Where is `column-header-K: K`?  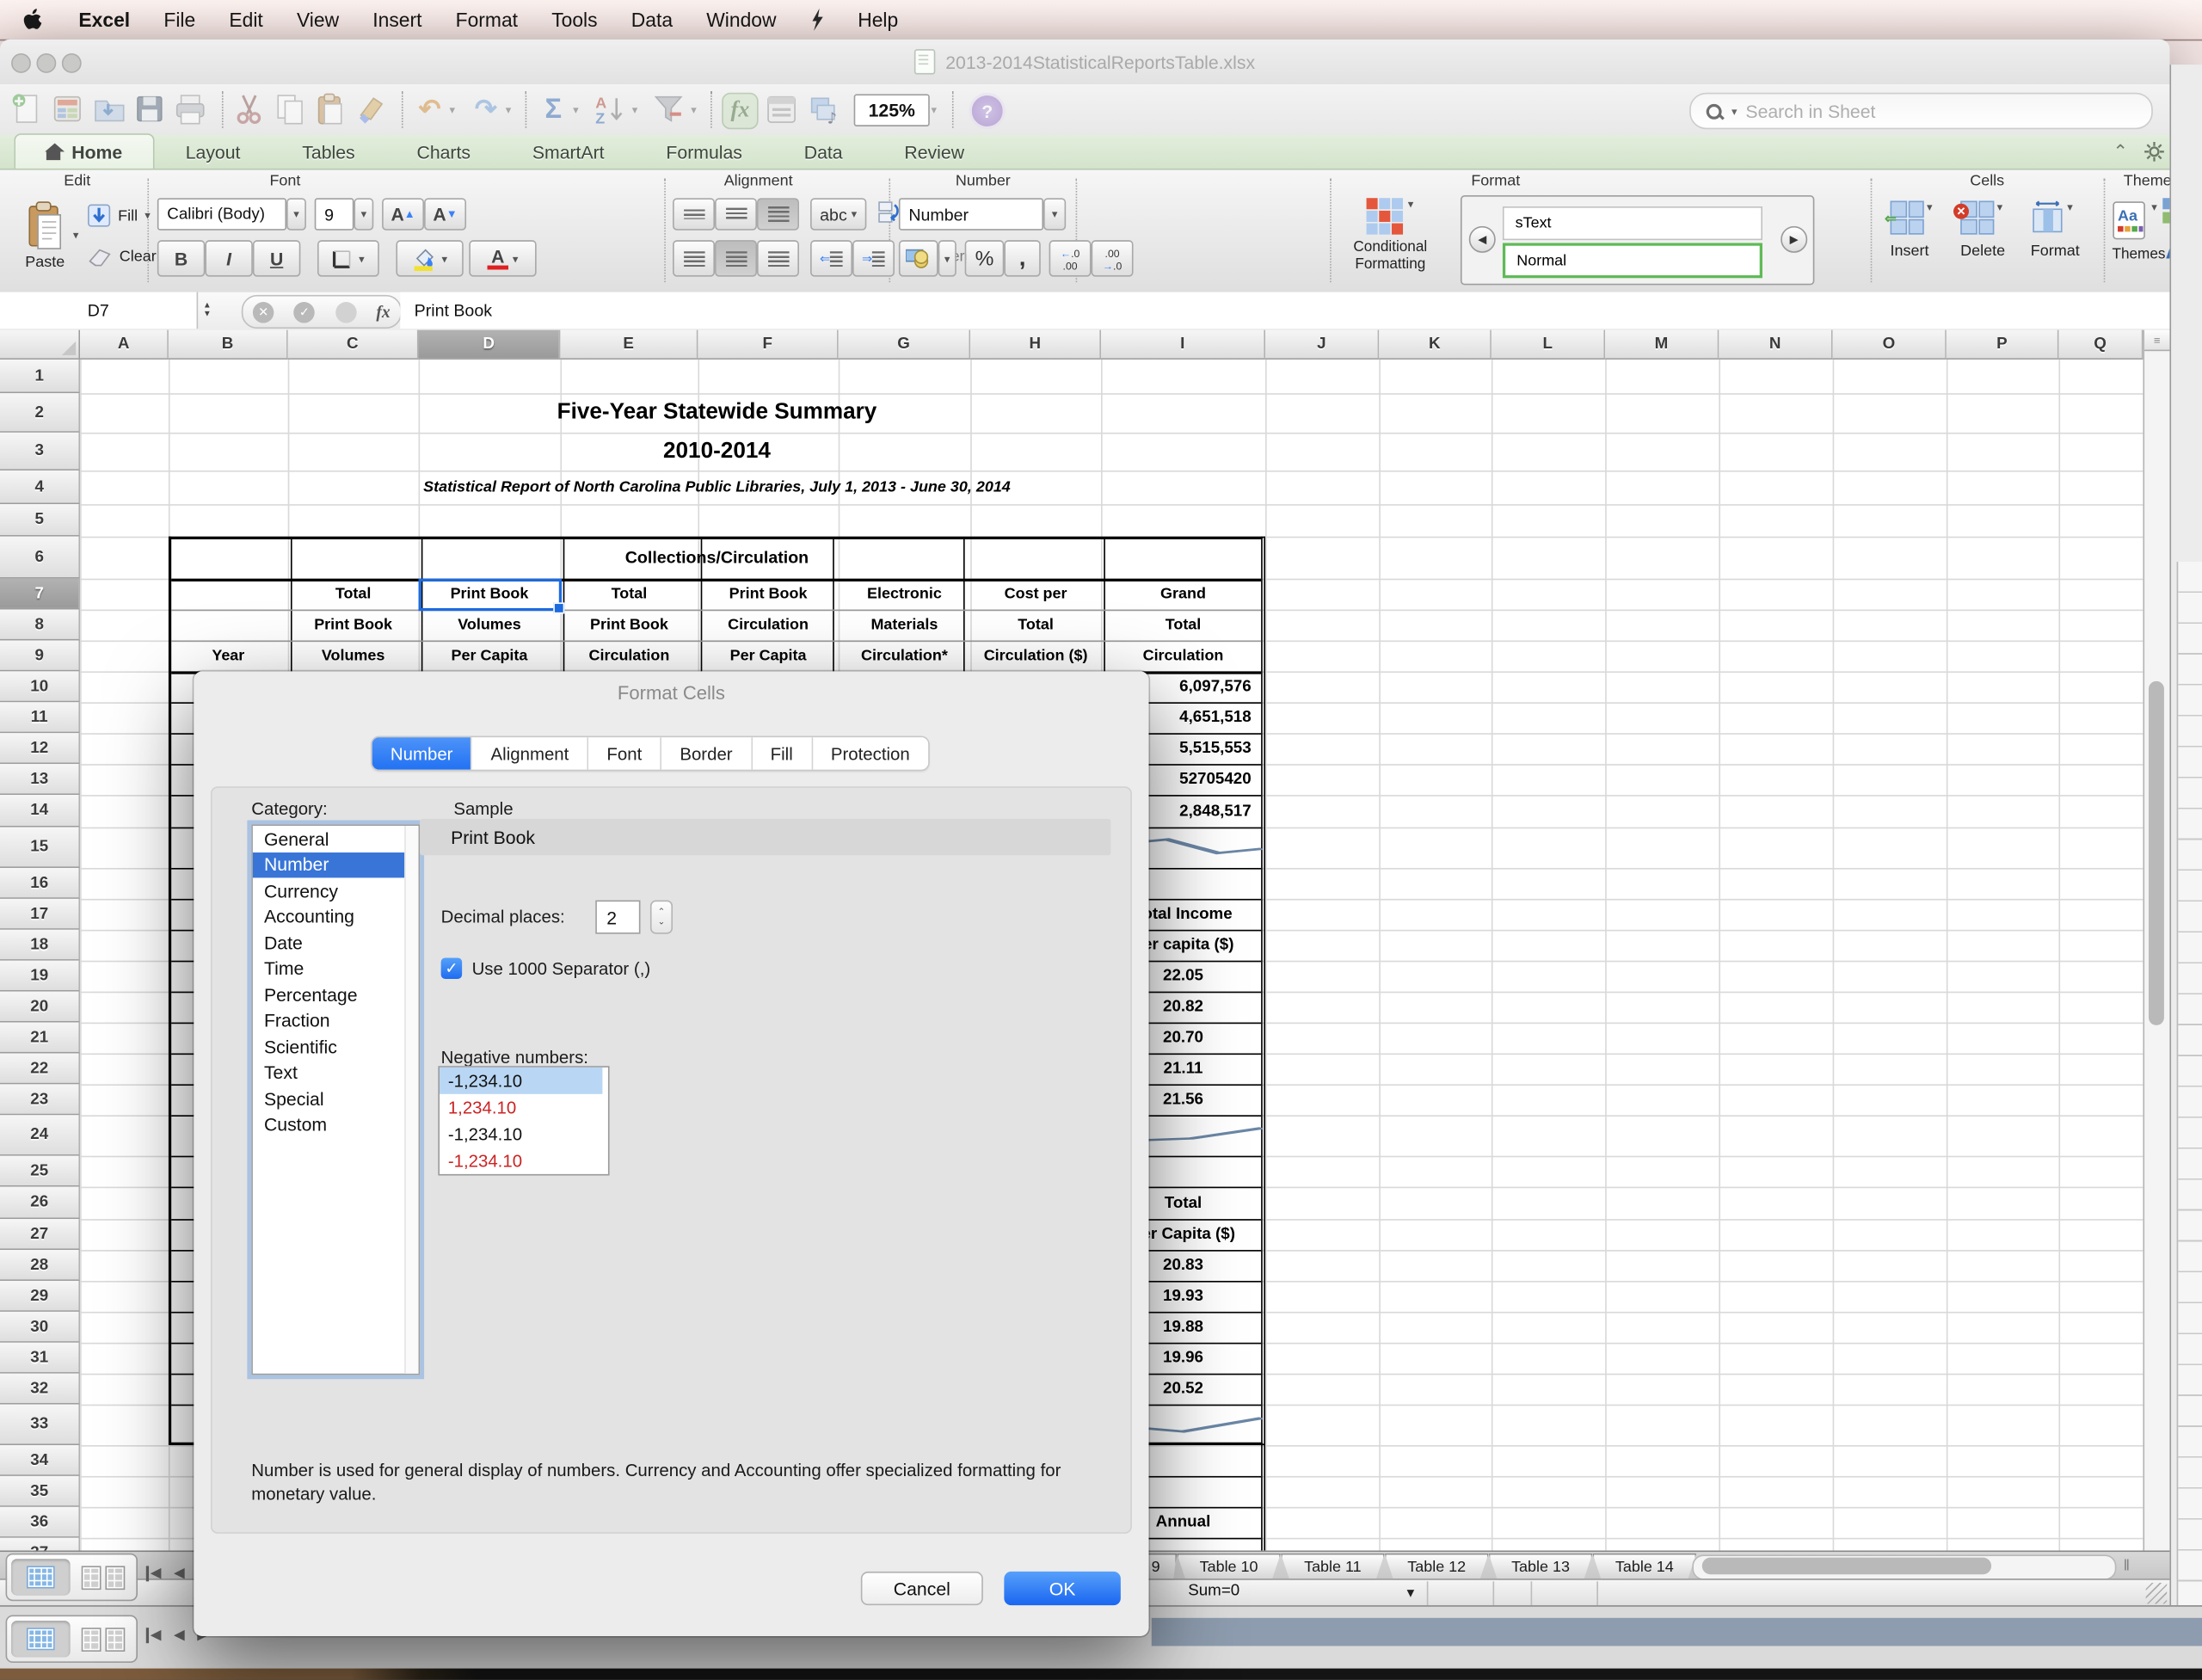 column-header-K: K is located at coordinates (1435, 345).